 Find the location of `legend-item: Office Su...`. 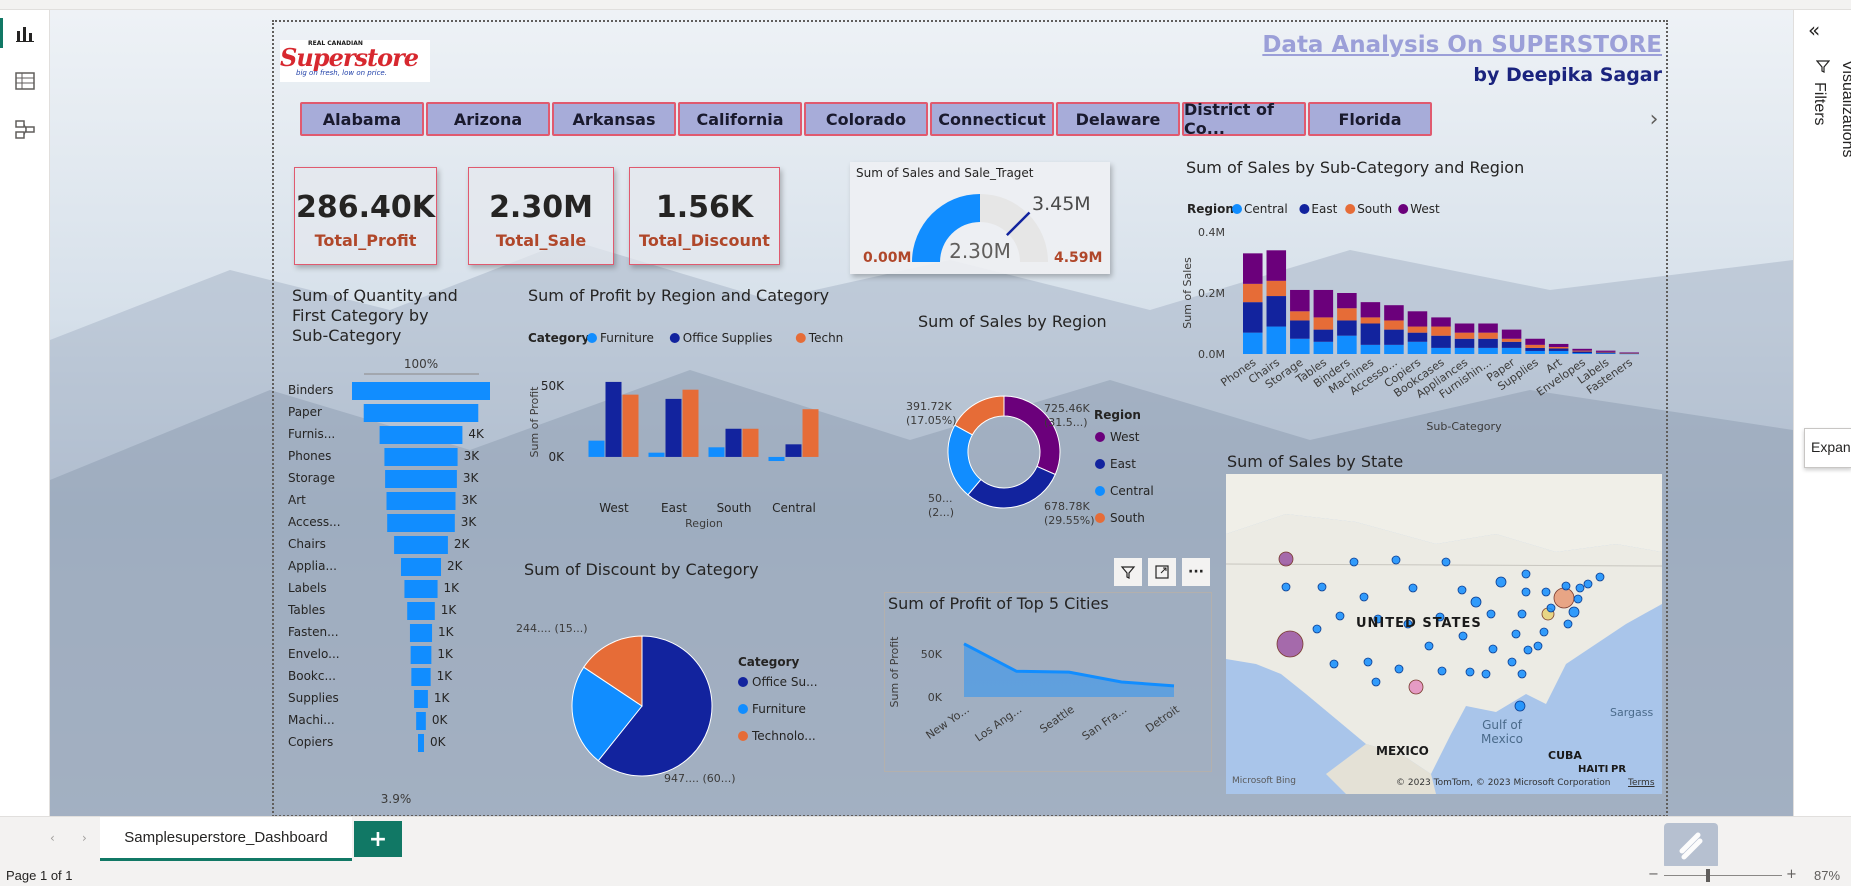

legend-item: Office Su... is located at coordinates (785, 682).